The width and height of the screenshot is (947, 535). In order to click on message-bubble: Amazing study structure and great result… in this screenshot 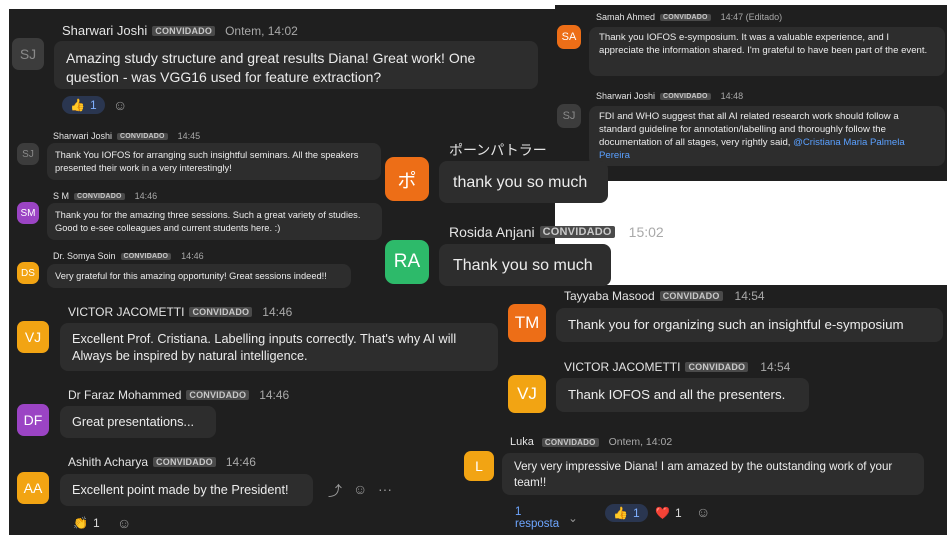, I will do `click(296, 65)`.